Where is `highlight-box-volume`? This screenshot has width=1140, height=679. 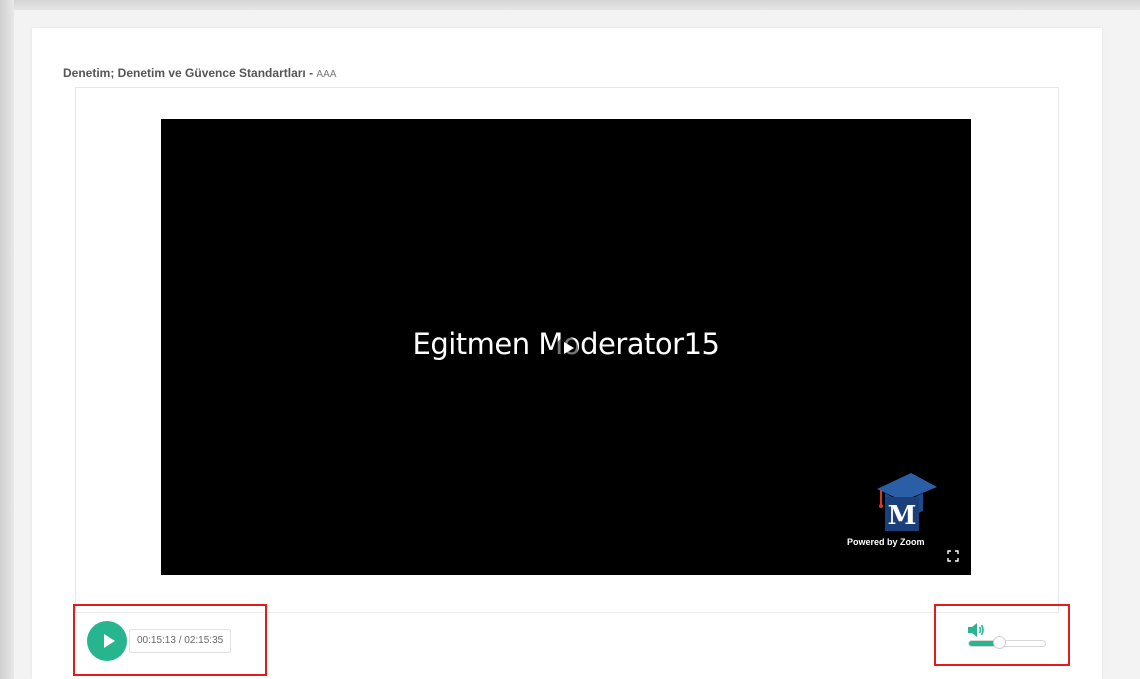
highlight-box-volume is located at coordinates (1002, 635).